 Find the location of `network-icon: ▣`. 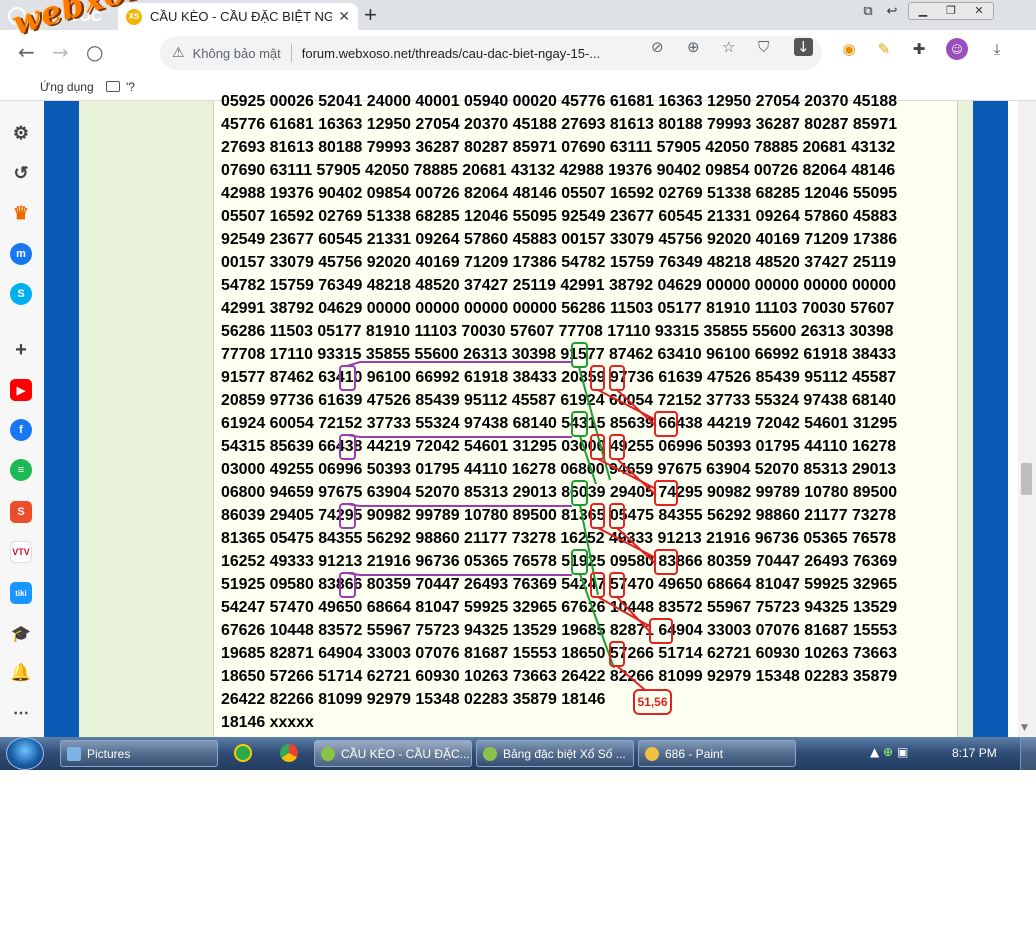

network-icon: ▣ is located at coordinates (902, 752).